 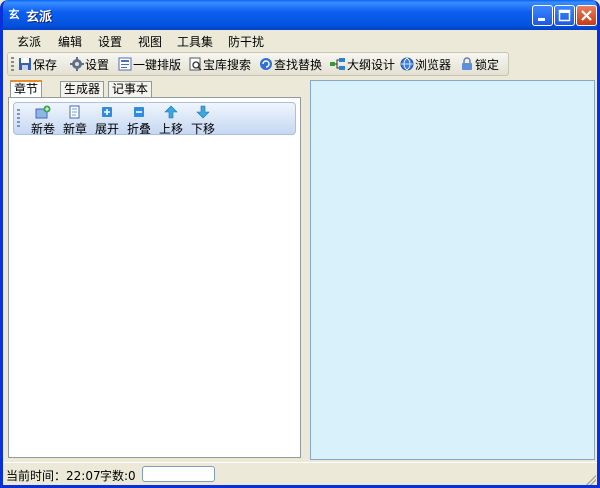 What do you see at coordinates (138, 129) in the screenshot?
I see `collapse-label: 折叠` at bounding box center [138, 129].